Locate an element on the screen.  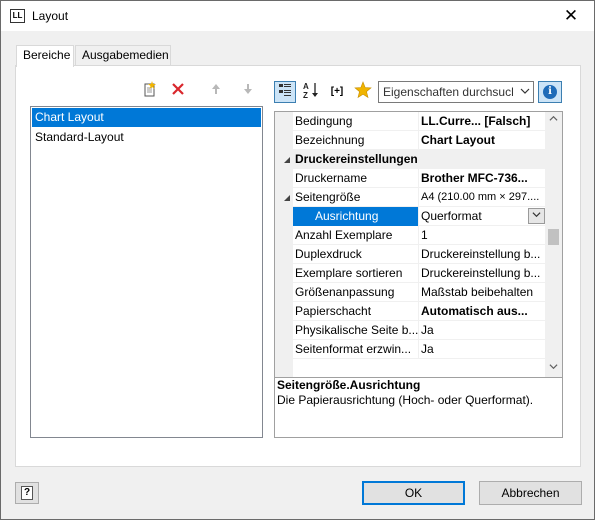
title-bar: LL Layout ✕ is located at coordinates (297, 16).